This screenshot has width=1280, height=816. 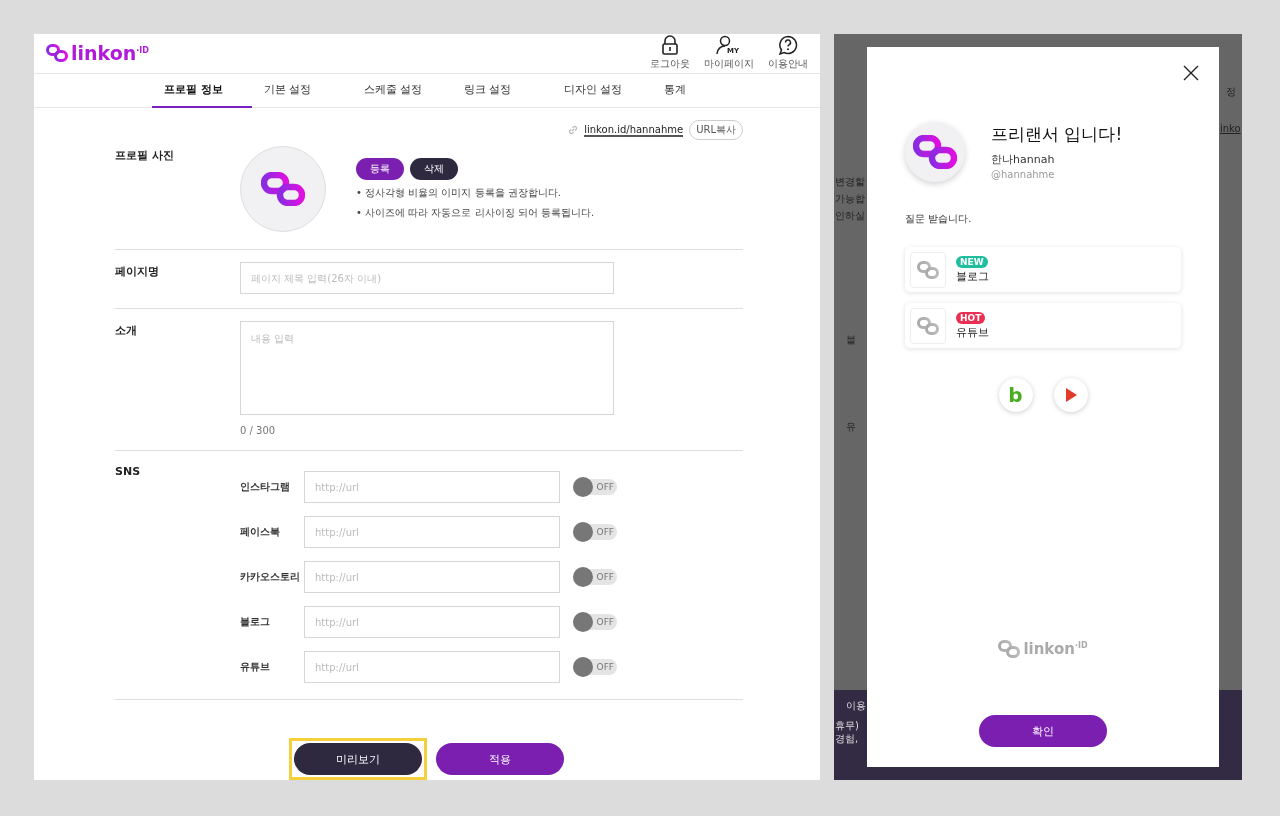 I want to click on background-text: inko, so click(x=1230, y=128).